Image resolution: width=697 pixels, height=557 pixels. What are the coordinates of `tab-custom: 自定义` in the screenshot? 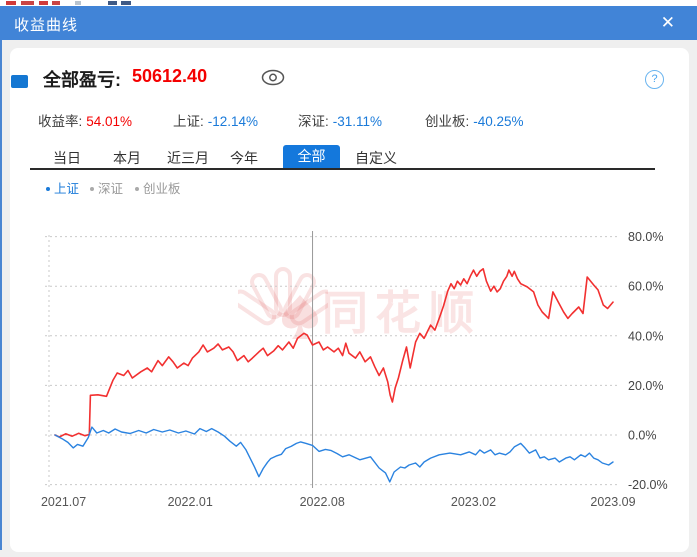 It's located at (376, 158).